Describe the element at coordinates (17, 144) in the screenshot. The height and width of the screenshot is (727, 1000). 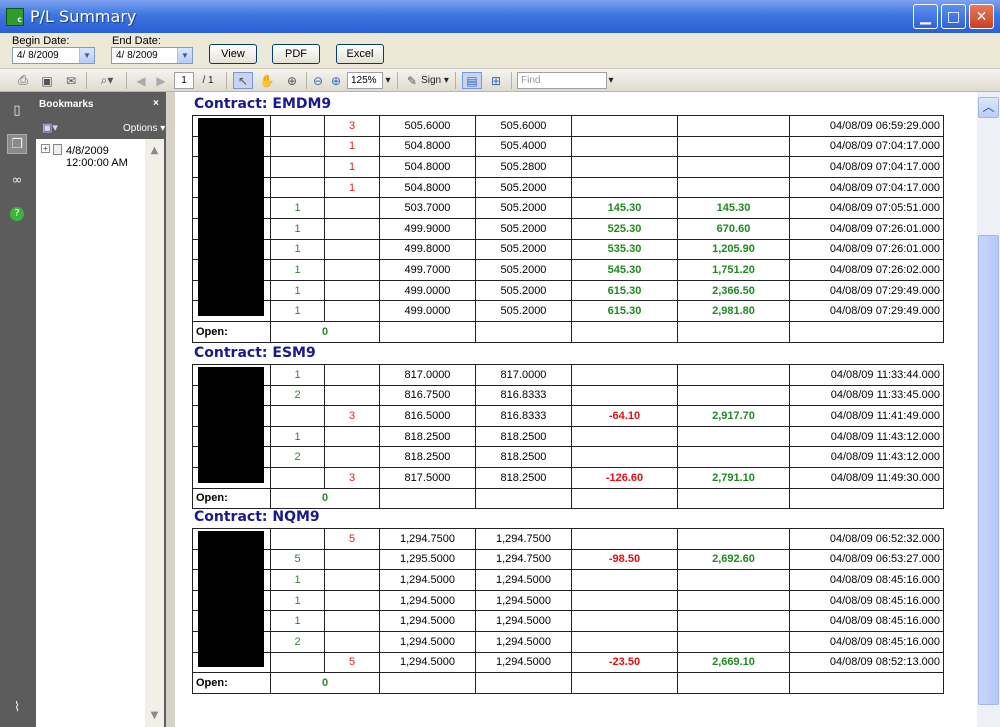
I see `bookmarks-icon: ❐` at that location.